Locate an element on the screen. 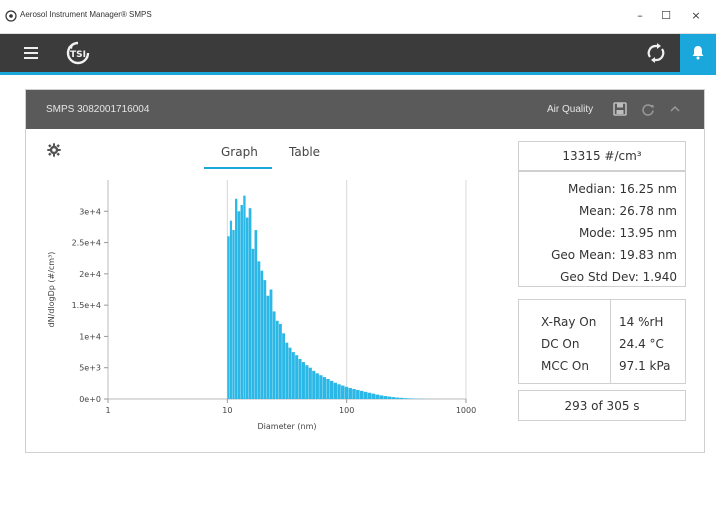  stat-mode: Mode: 13.95 nm is located at coordinates (627, 233).